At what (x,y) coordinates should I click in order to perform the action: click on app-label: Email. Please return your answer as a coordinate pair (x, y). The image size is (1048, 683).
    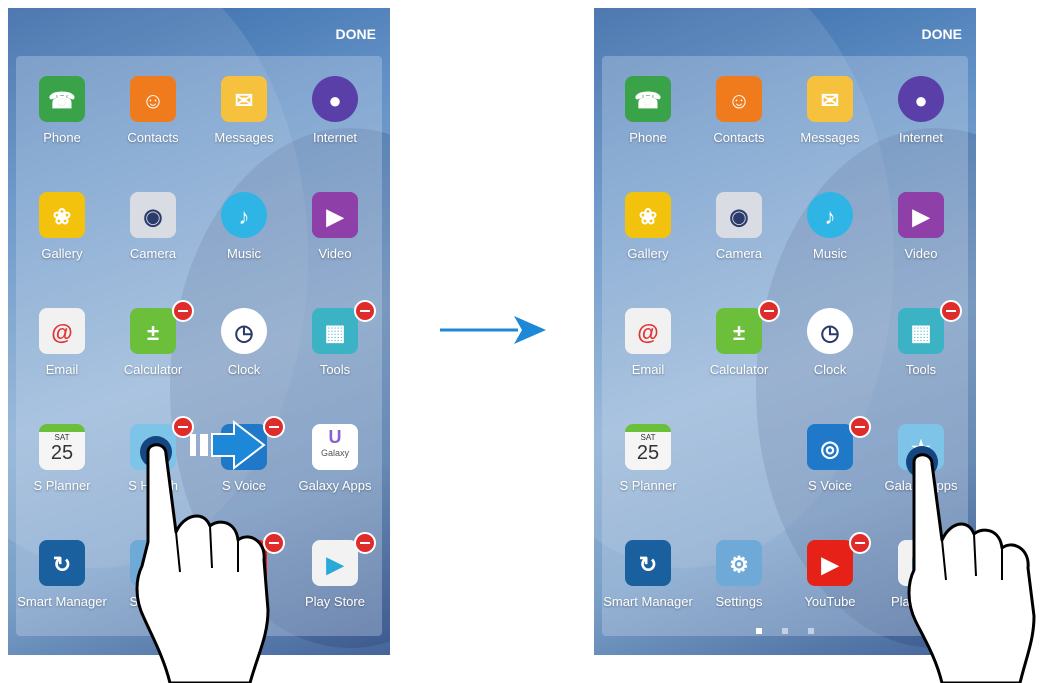
    Looking at the image, I should click on (648, 369).